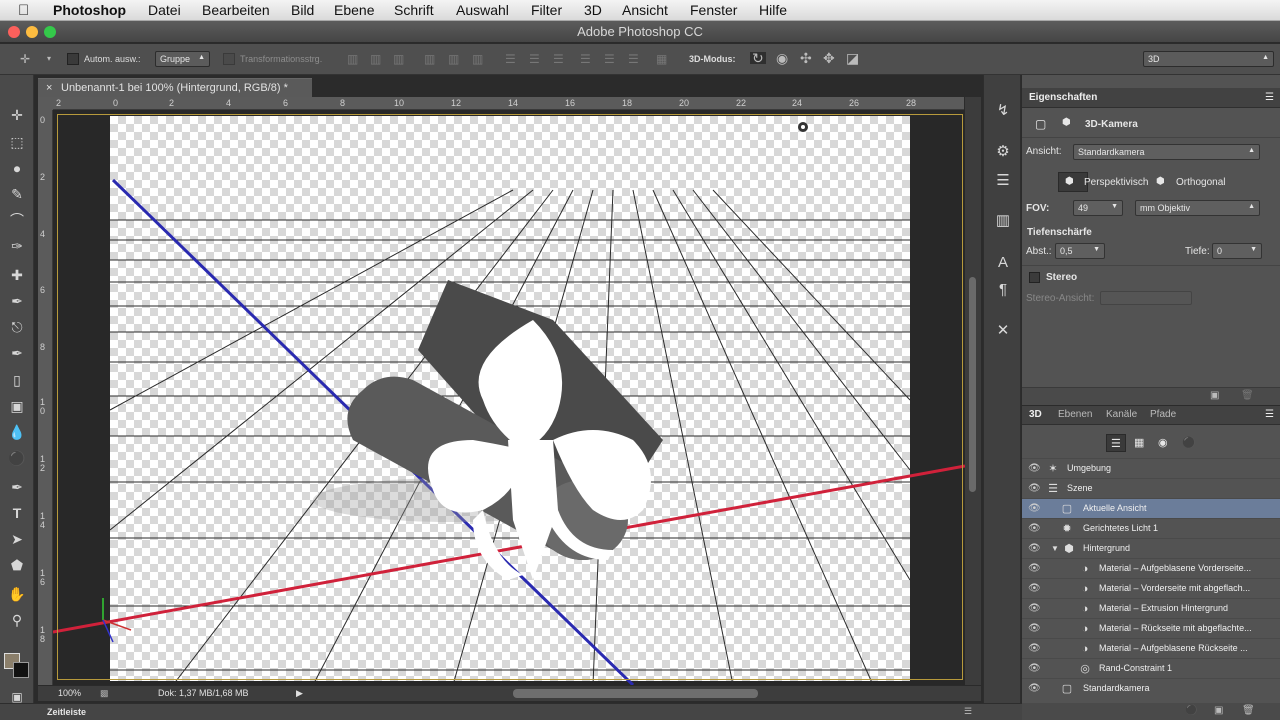  I want to click on paragraph-panel-icon: ¶, so click(1003, 290).